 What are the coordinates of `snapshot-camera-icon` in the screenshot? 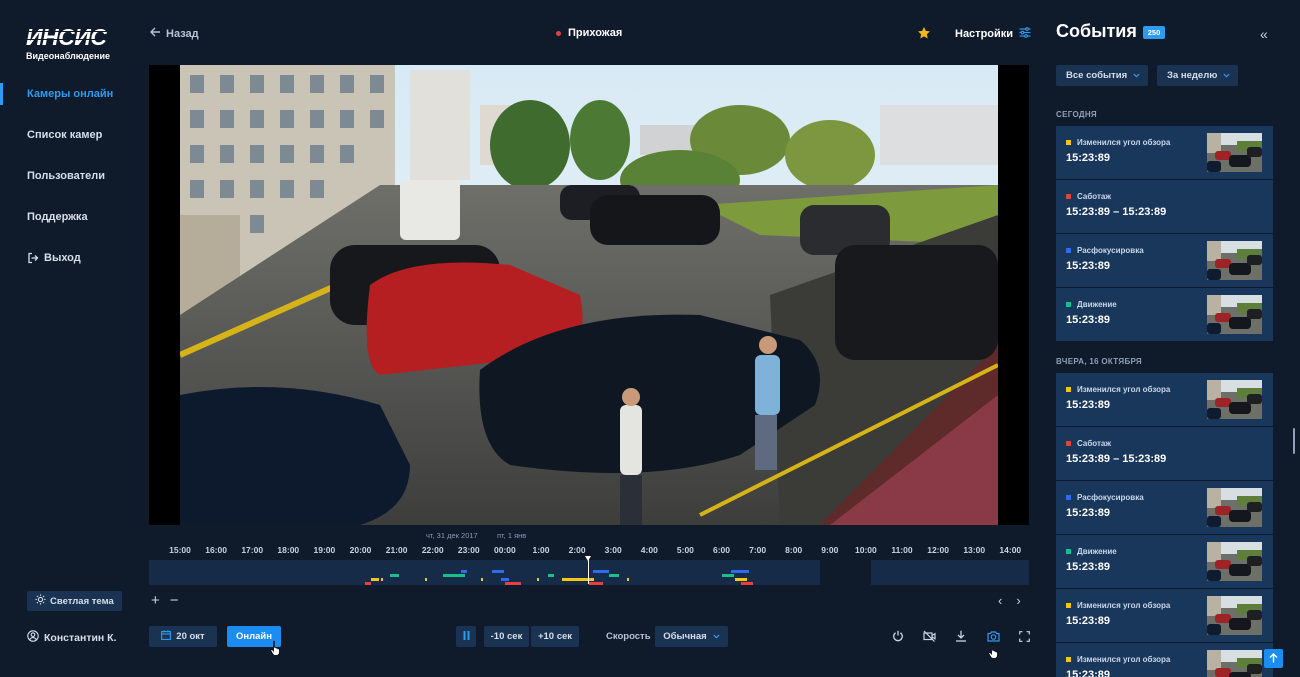 It's located at (993, 636).